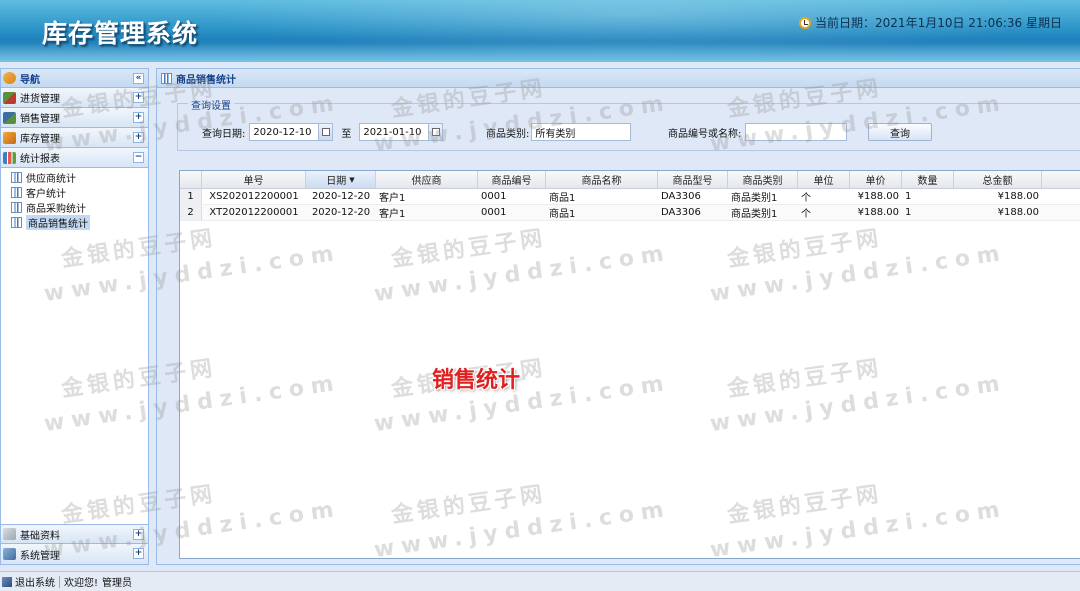 This screenshot has height=591, width=1080. What do you see at coordinates (191, 196) in the screenshot?
I see `row-number: 1` at bounding box center [191, 196].